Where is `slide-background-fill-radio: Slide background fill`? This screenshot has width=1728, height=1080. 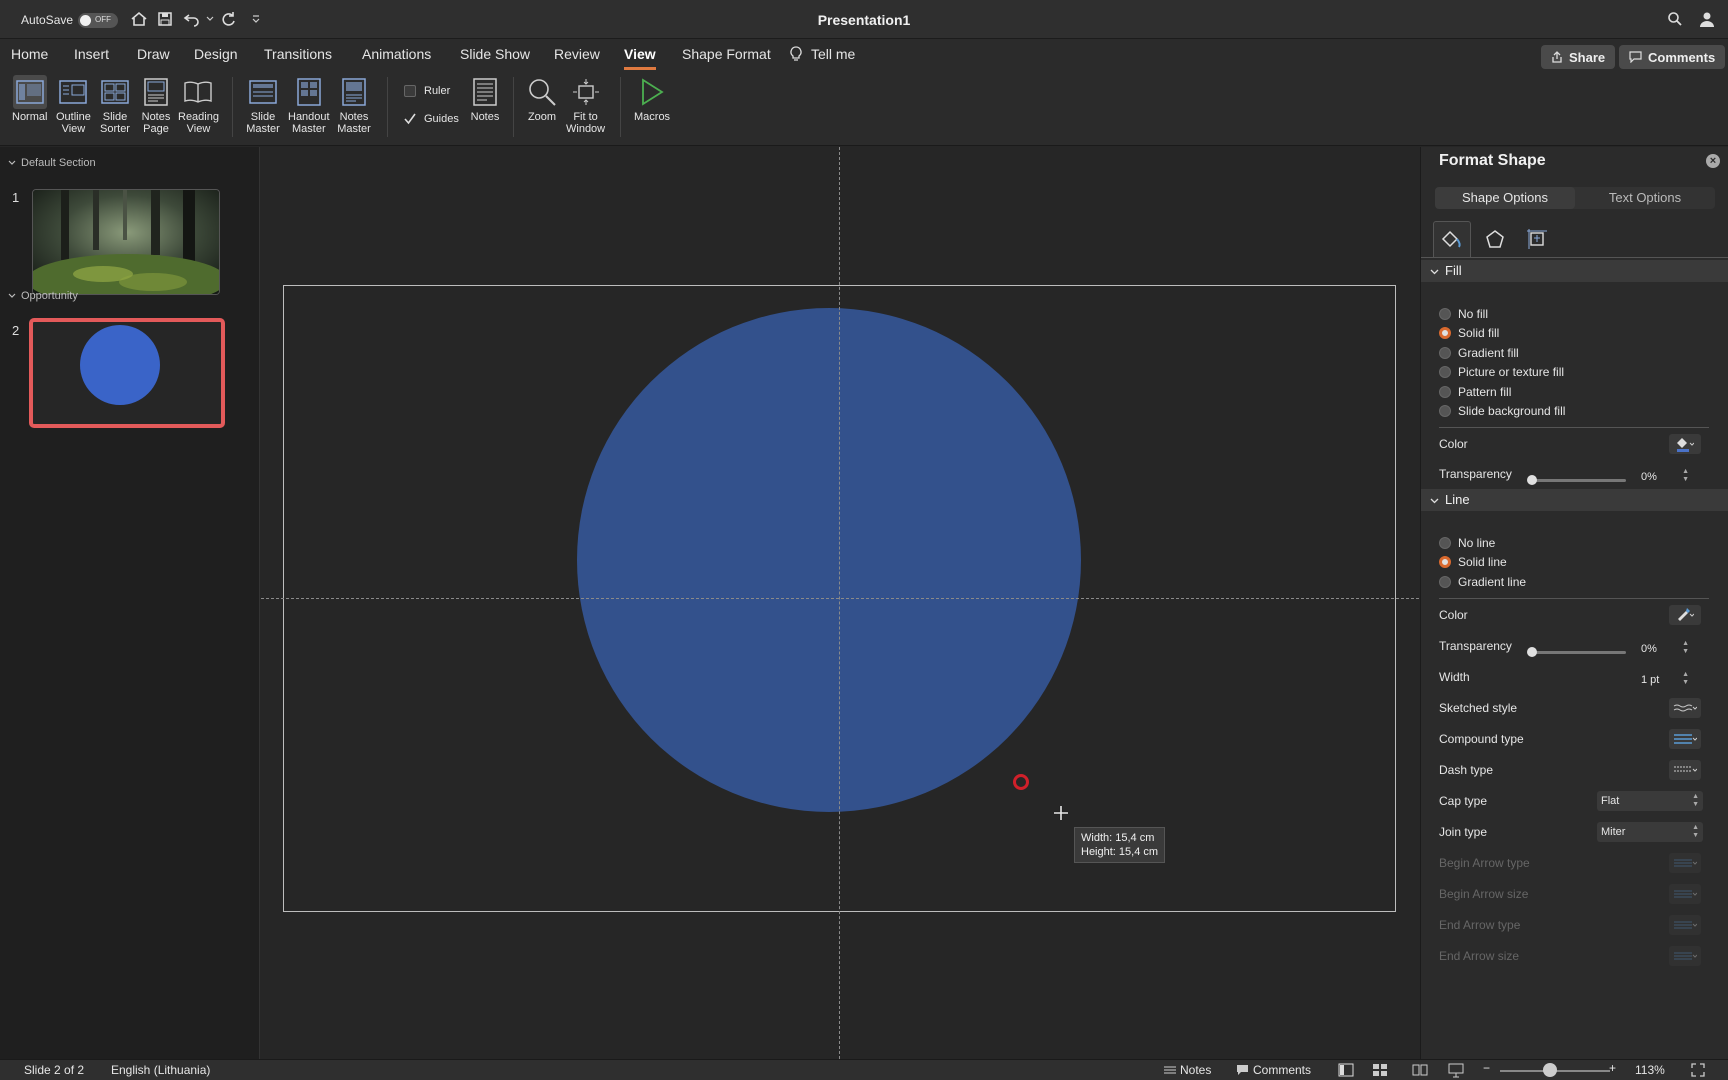
slide-background-fill-radio: Slide background fill is located at coordinates (1502, 411).